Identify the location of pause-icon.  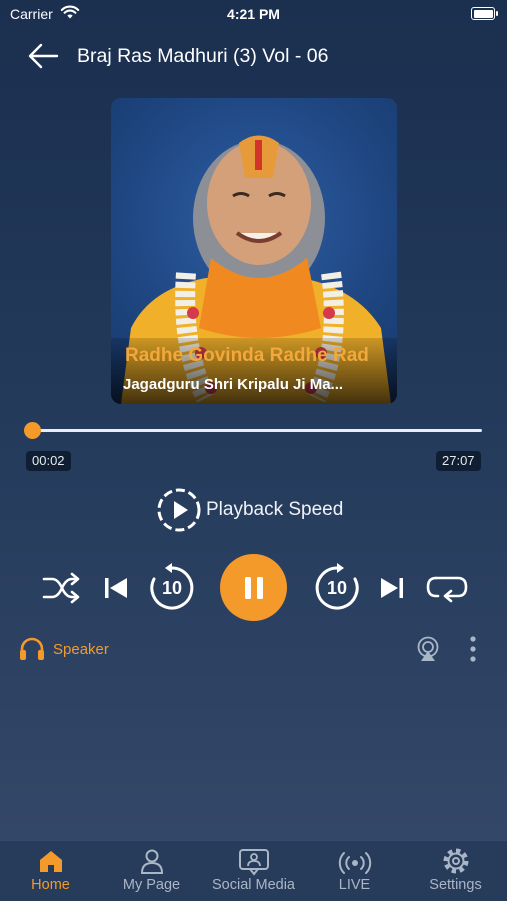
(253, 587).